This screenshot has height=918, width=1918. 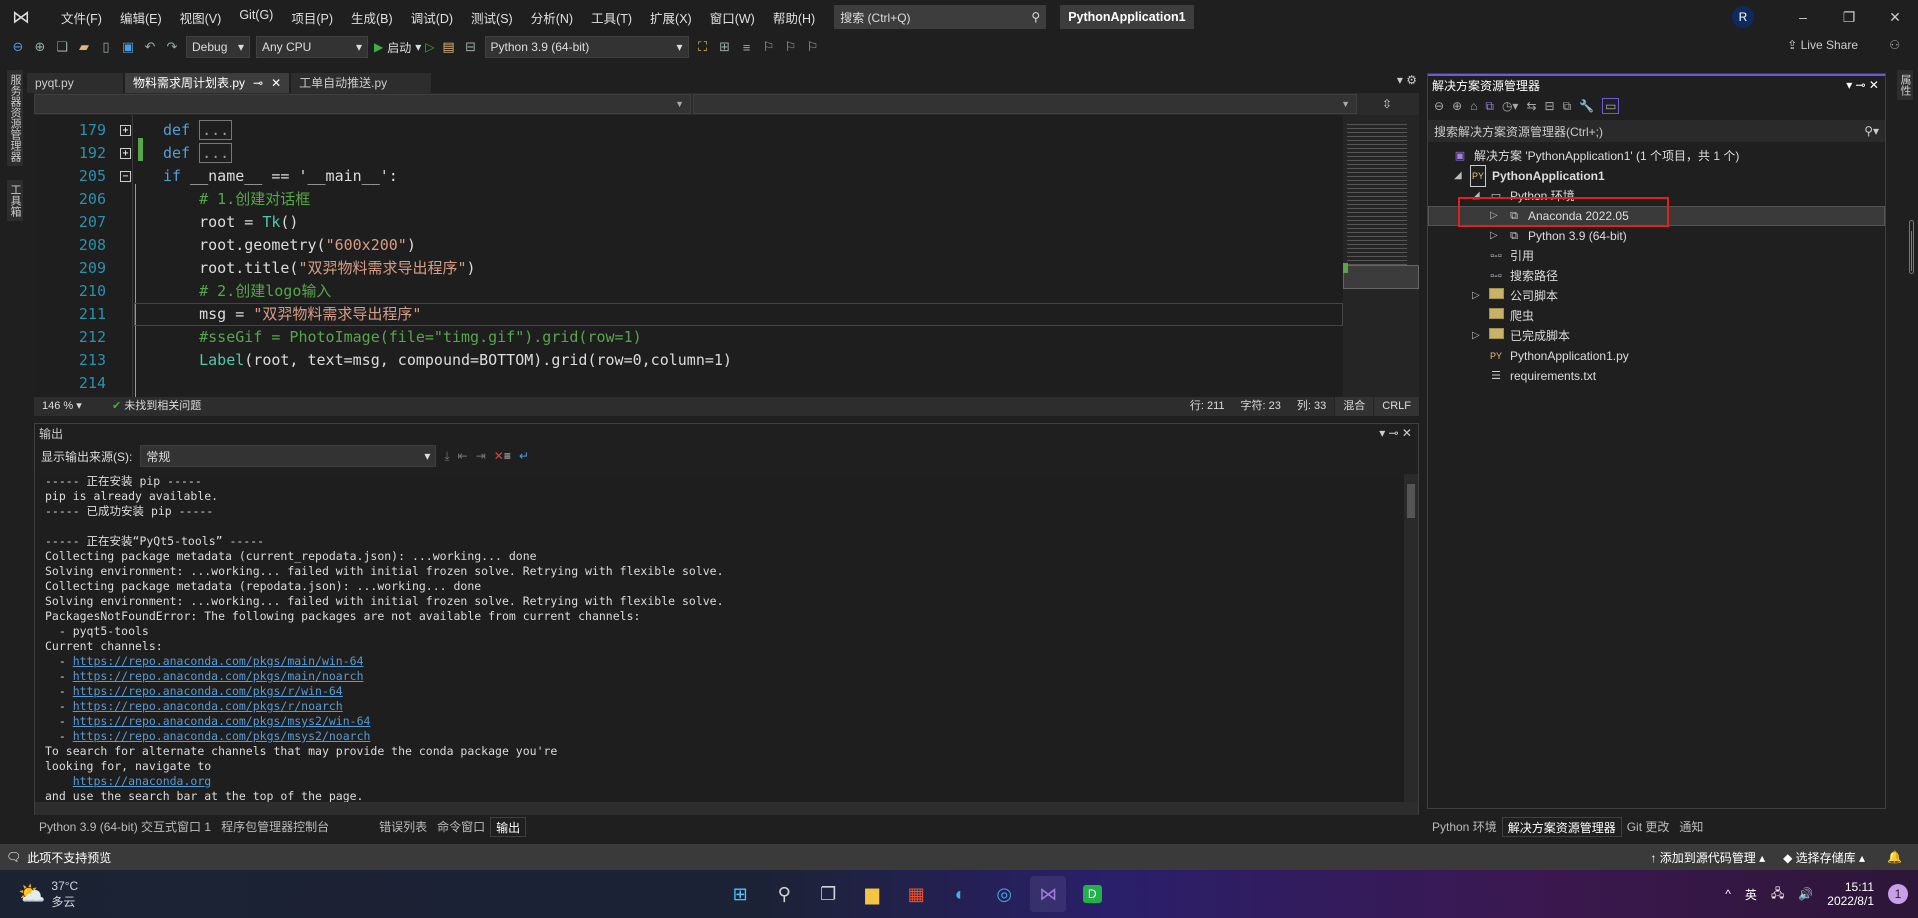 I want to click on properties-icon: 🔧, so click(x=1586, y=106).